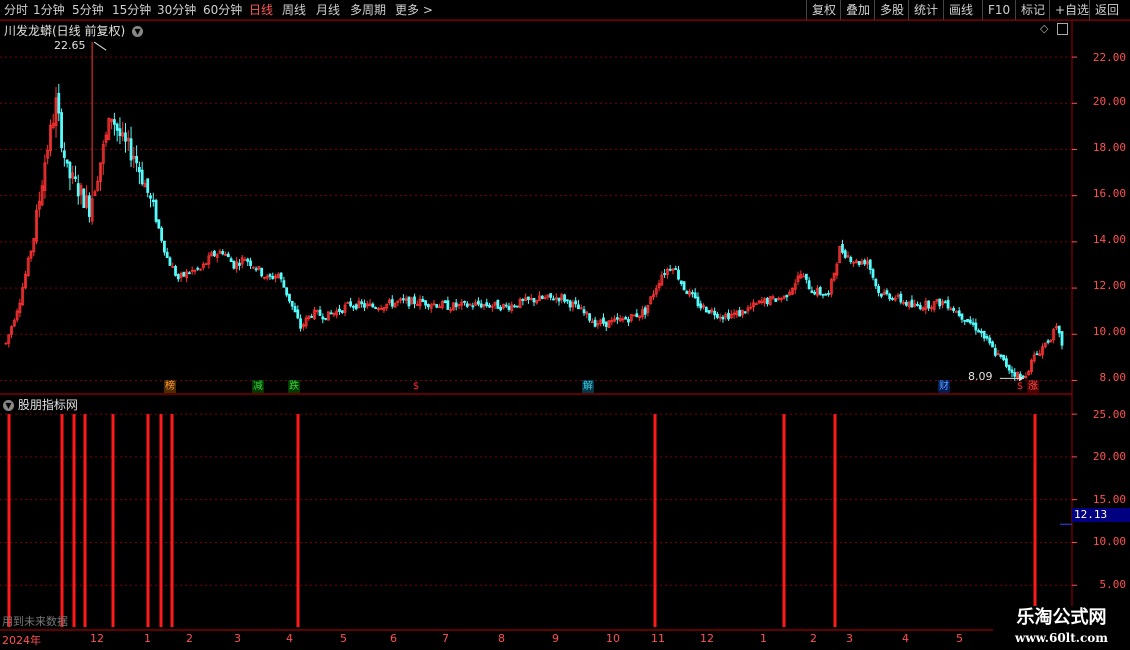 This screenshot has width=1130, height=650. Describe the element at coordinates (416, 386) in the screenshot. I see `event-badge-dividend: $` at that location.